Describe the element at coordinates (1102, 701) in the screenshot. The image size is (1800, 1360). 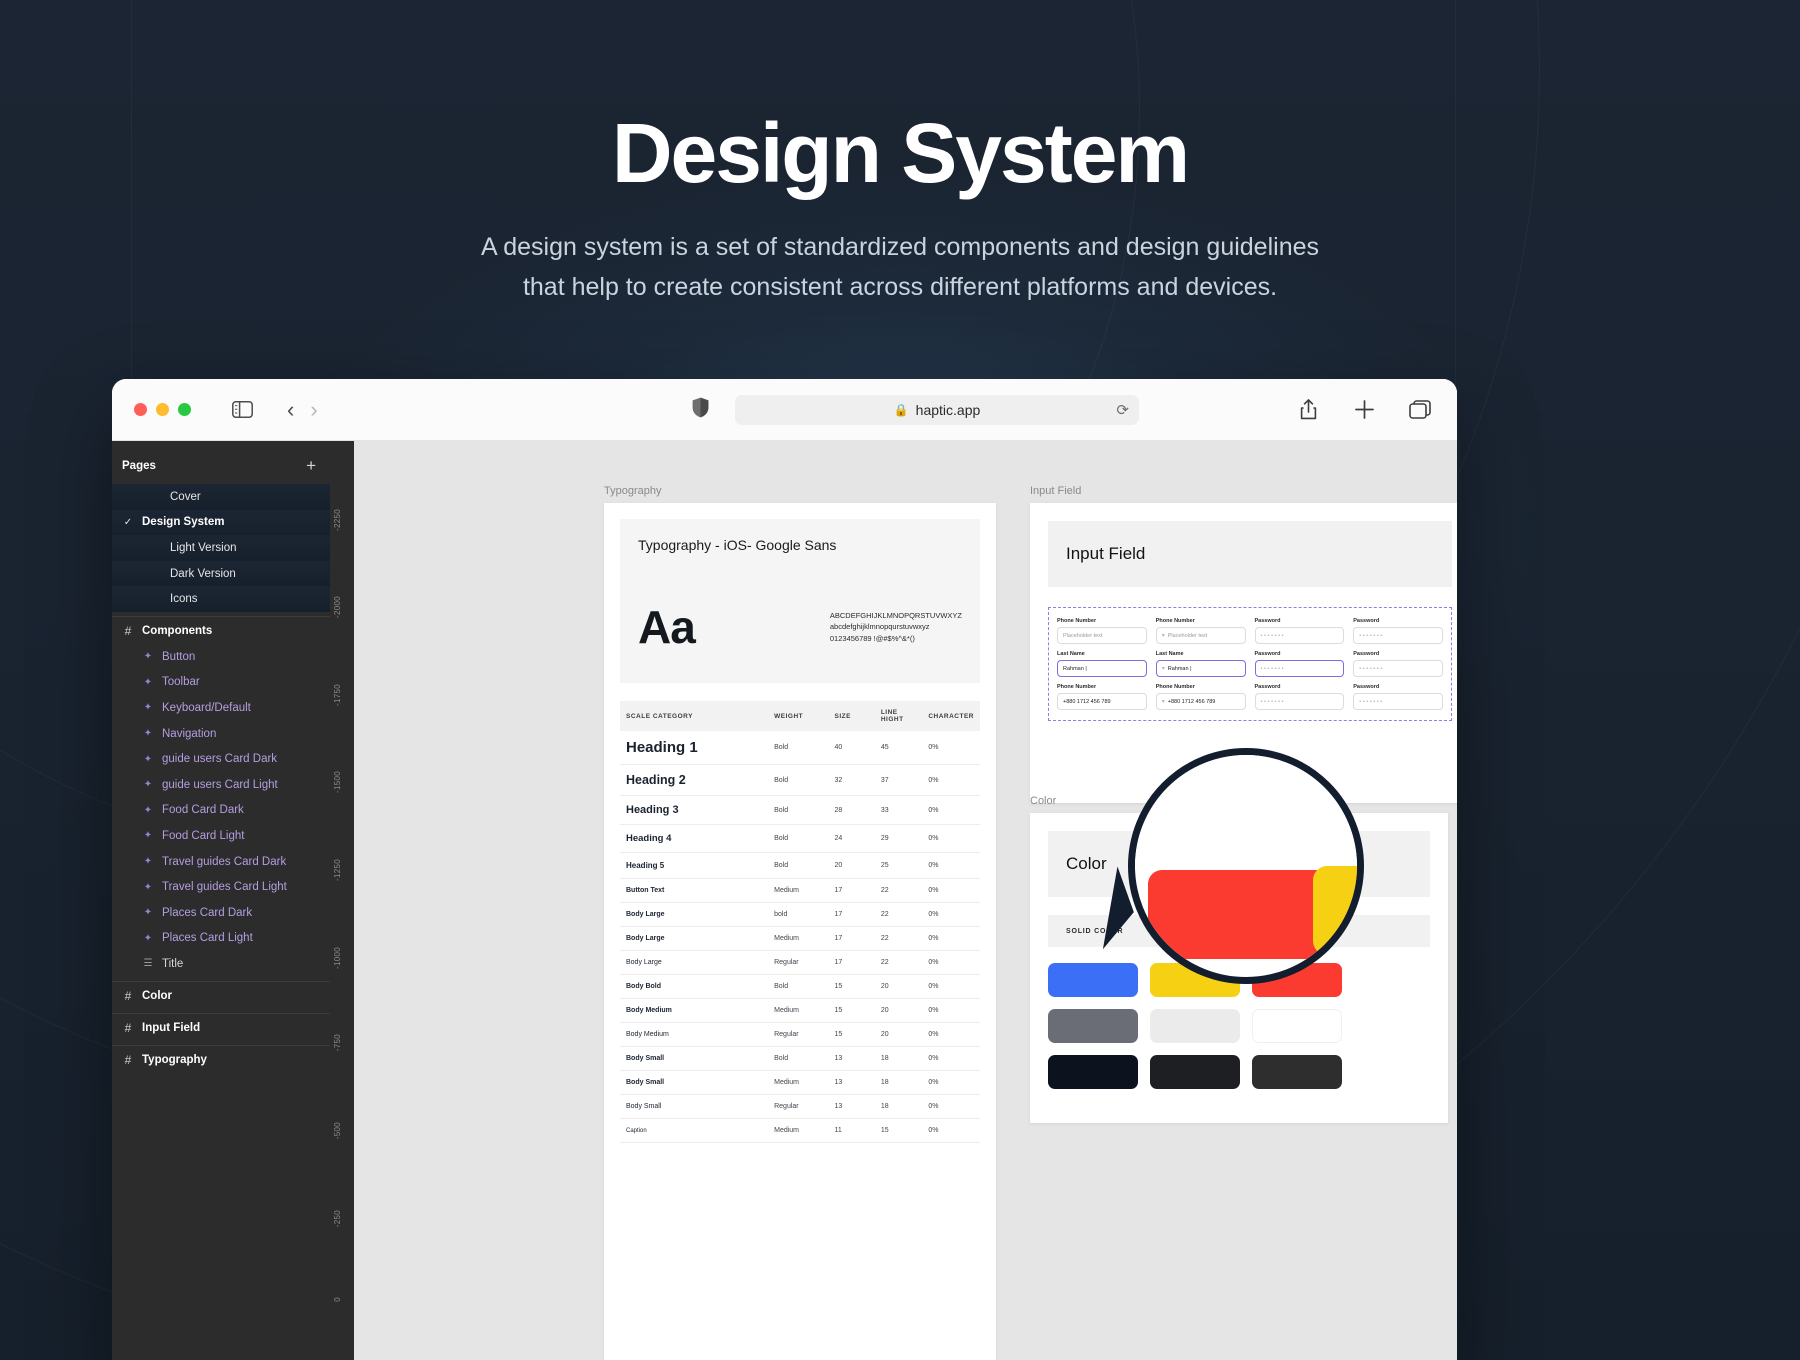
I see `phone-number-input: +880 1712 456 789` at that location.